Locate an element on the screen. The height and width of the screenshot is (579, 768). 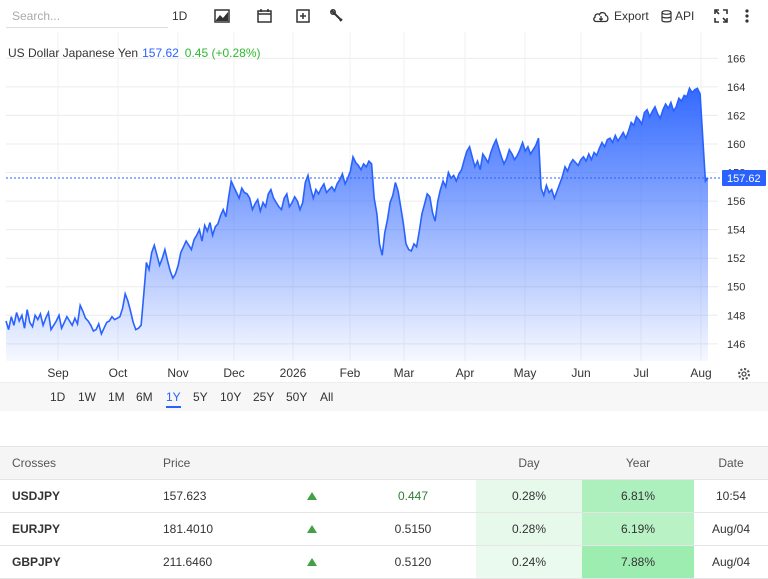
calendar-icon is located at coordinates (264, 16).